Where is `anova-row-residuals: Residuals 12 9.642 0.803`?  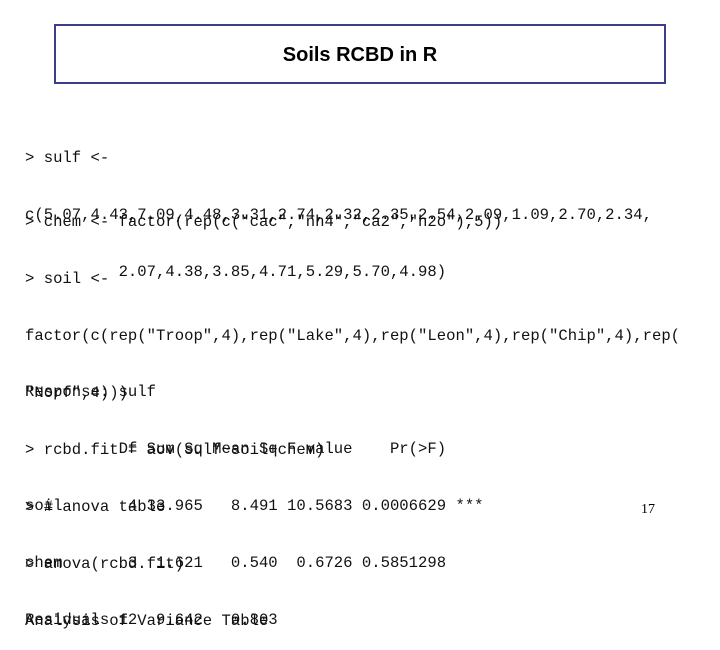
anova-row-residuals: Residuals 12 9.642 0.803 is located at coordinates (151, 620).